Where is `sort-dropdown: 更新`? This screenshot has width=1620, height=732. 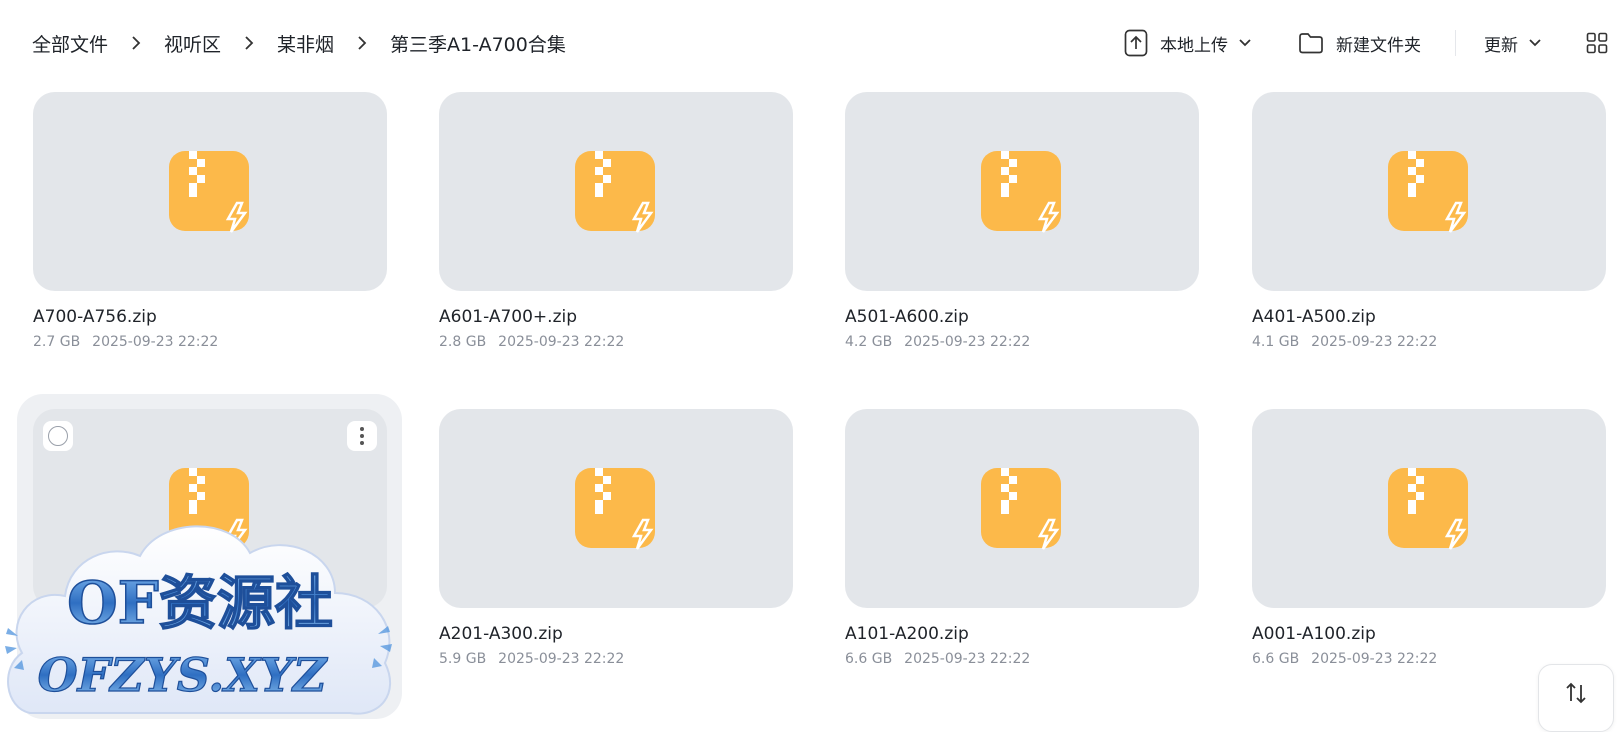
sort-dropdown: 更新 is located at coordinates (1513, 43).